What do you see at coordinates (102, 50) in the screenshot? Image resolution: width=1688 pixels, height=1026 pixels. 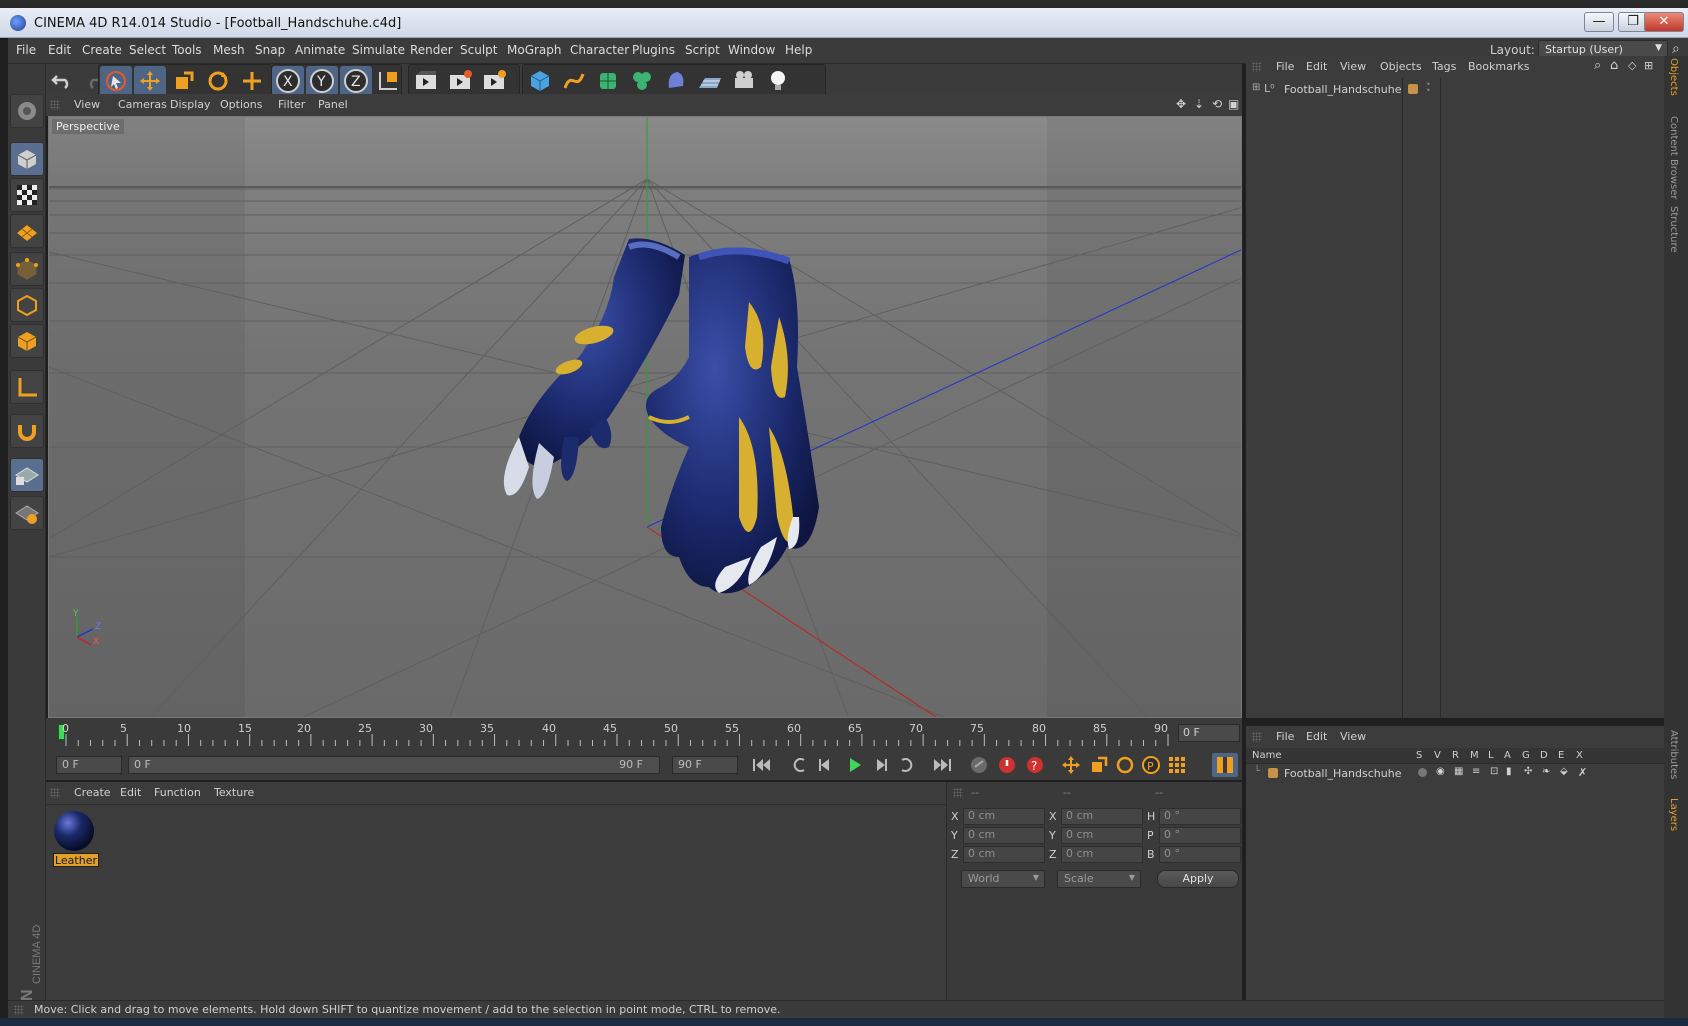 I see `menu-create: Create` at bounding box center [102, 50].